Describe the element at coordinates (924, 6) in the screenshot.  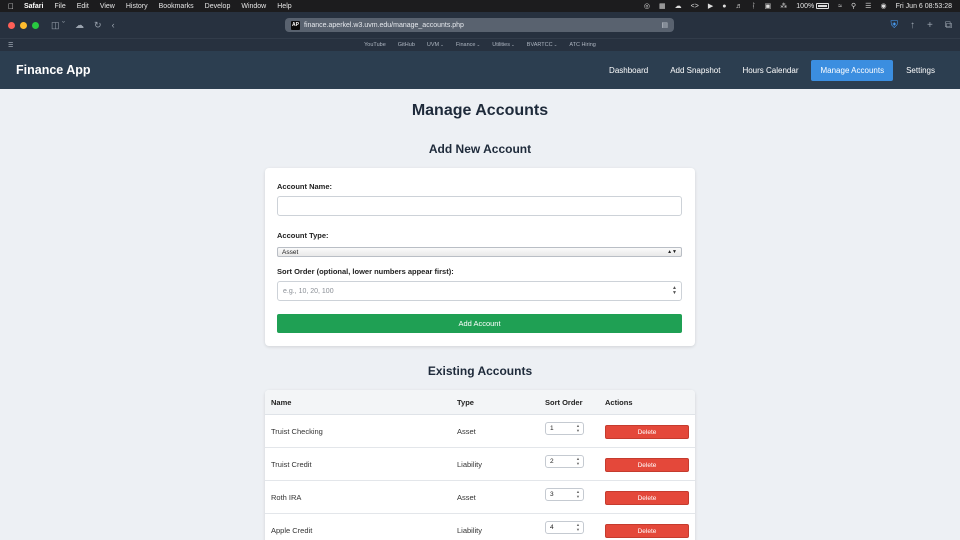
I see `menu-clock: Fri Jun 6 08:53:28` at that location.